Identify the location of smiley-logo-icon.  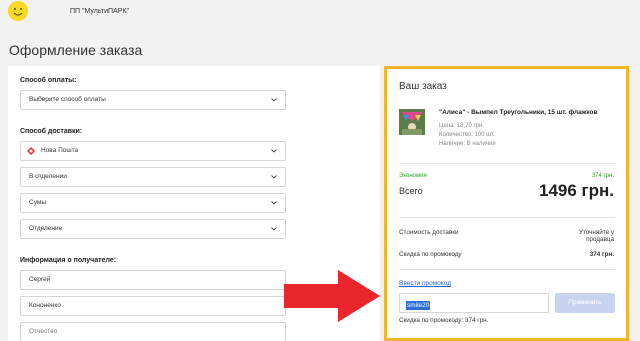
(18, 11).